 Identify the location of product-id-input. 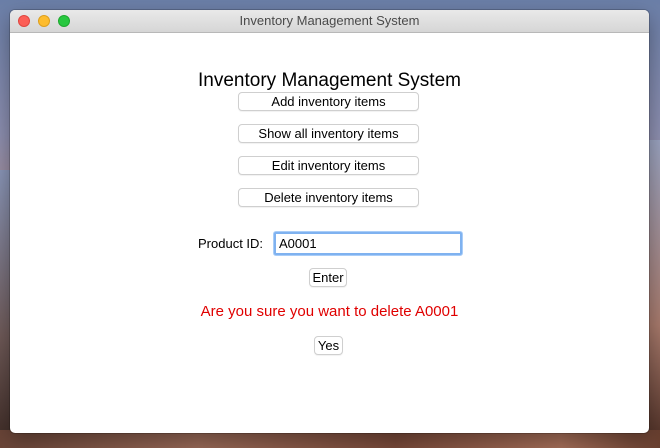
(368, 243).